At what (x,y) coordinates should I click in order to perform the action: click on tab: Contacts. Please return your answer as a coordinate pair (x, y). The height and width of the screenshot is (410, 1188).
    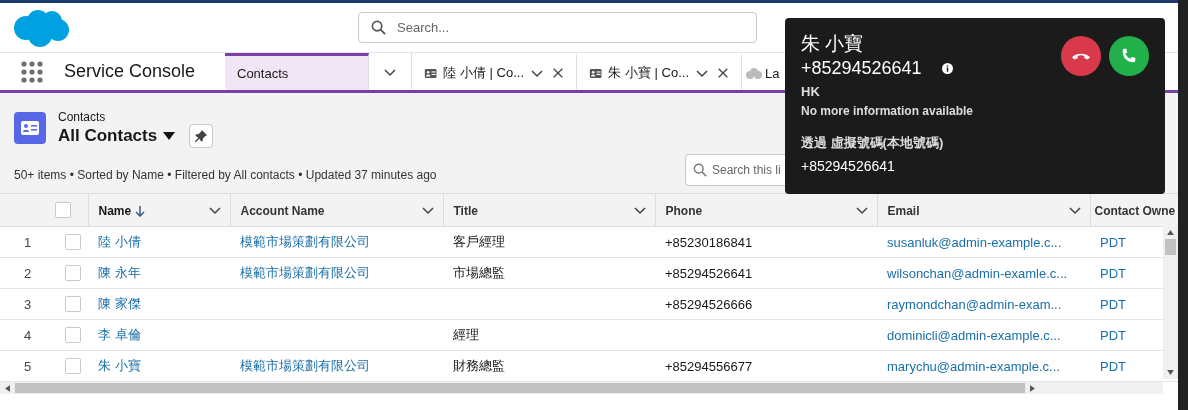
    Looking at the image, I should click on (297, 71).